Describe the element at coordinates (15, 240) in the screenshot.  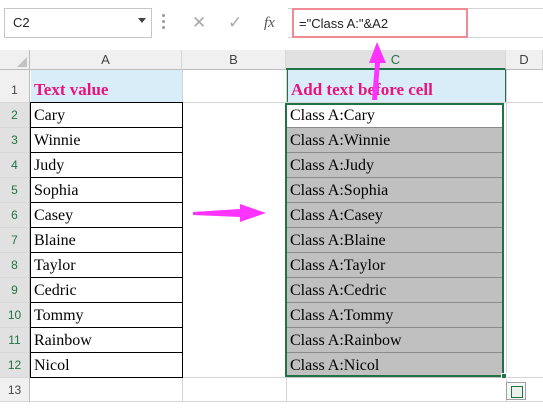
I see `row-header: 7` at that location.